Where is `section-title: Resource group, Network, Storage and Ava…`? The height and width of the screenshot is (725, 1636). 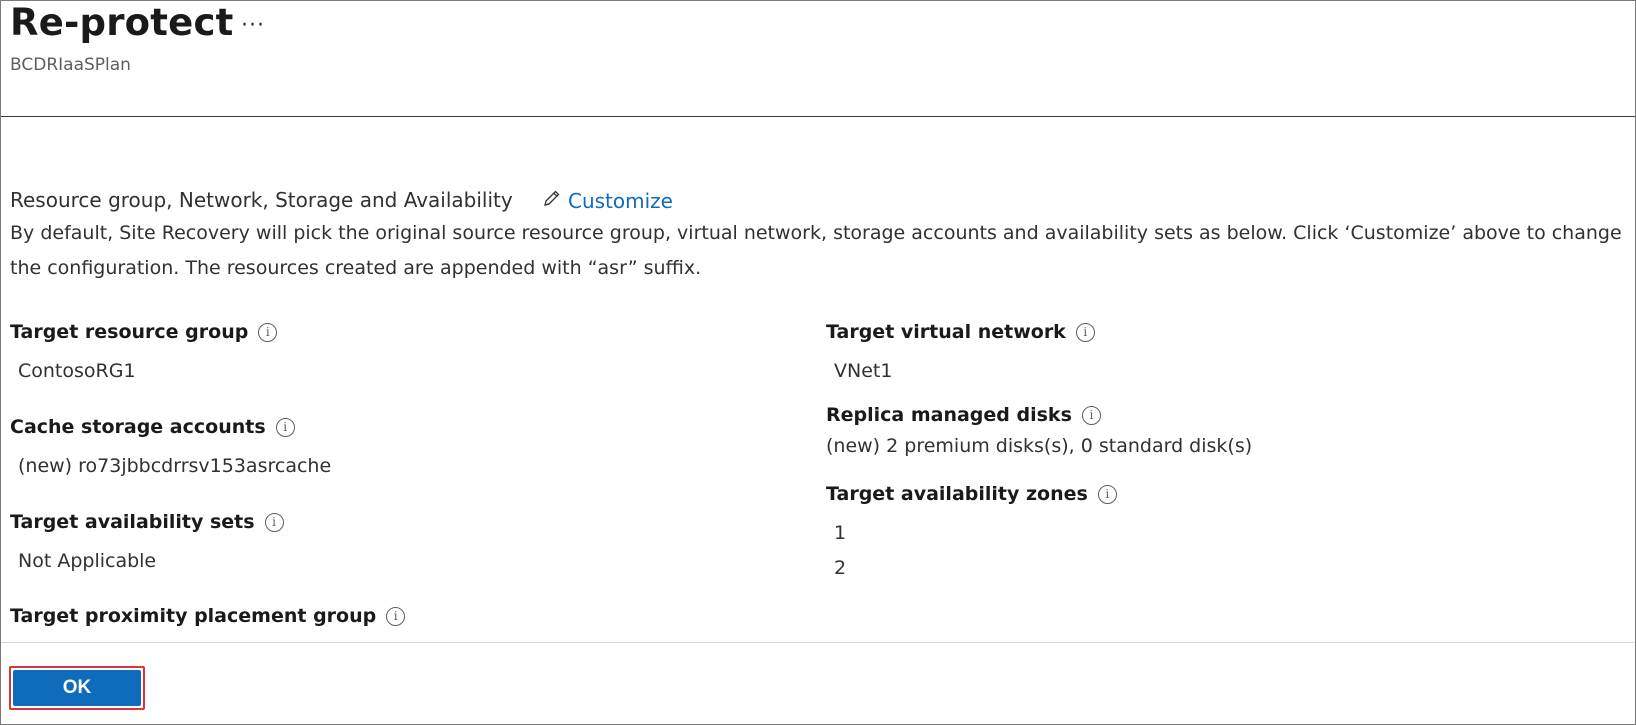
section-title: Resource group, Network, Storage and Ava… is located at coordinates (261, 200).